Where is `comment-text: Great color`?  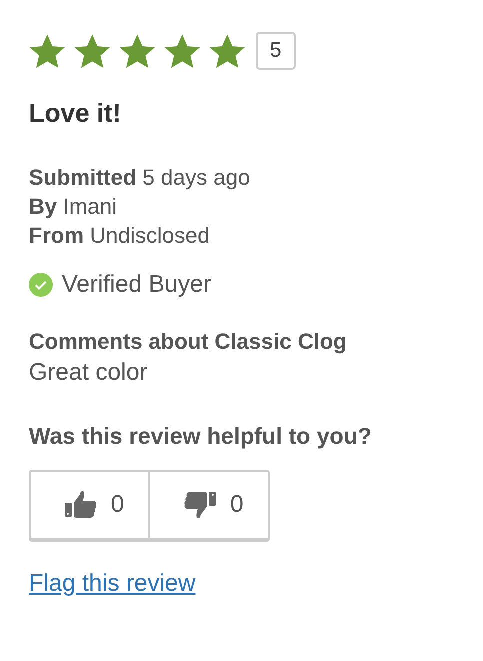 comment-text: Great color is located at coordinates (89, 373).